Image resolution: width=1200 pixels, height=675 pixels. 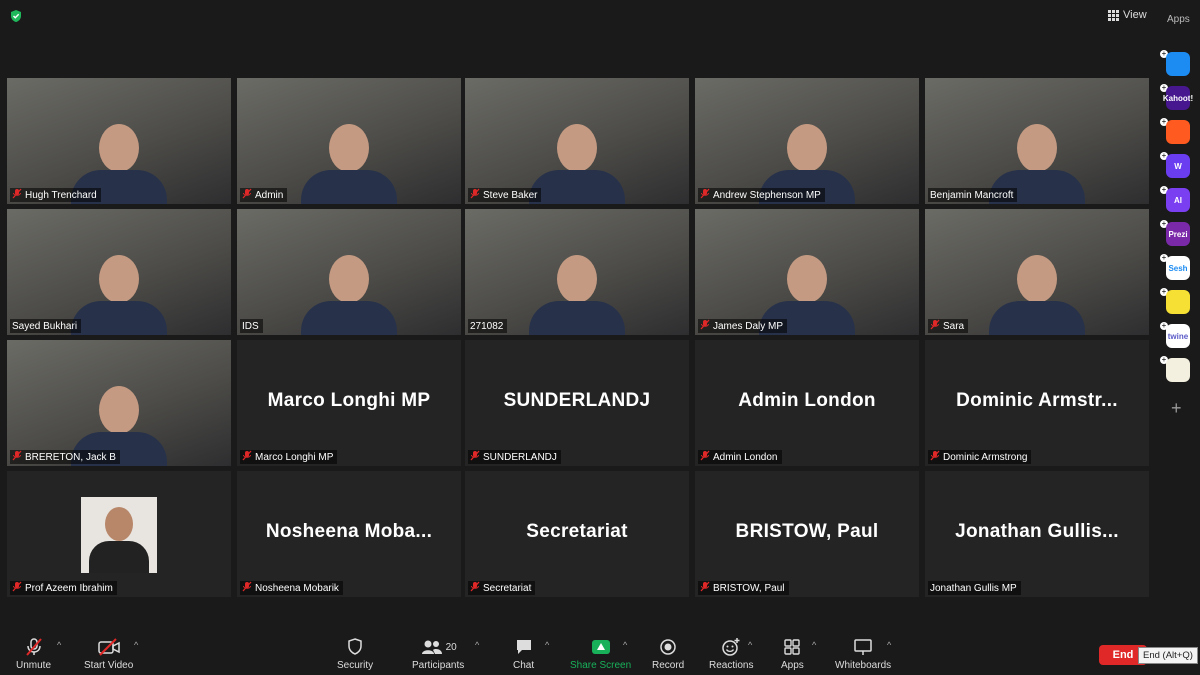 What do you see at coordinates (1037, 403) in the screenshot?
I see `participant-tile: Dominic Armstr... Dominic Armstrong` at bounding box center [1037, 403].